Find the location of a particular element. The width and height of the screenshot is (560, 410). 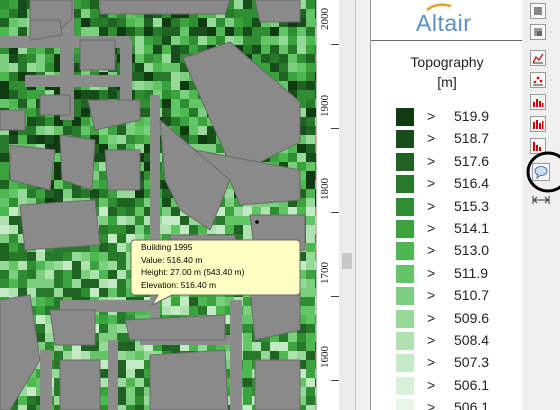

ruler-label: 1700 is located at coordinates (325, 273).